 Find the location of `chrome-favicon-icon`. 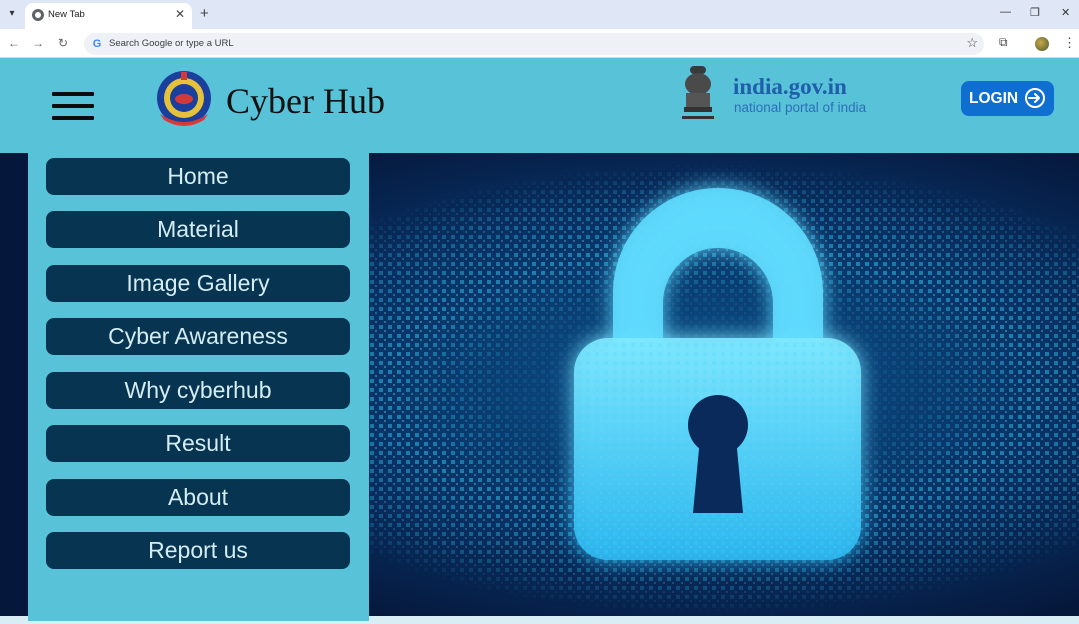

chrome-favicon-icon is located at coordinates (38, 15).